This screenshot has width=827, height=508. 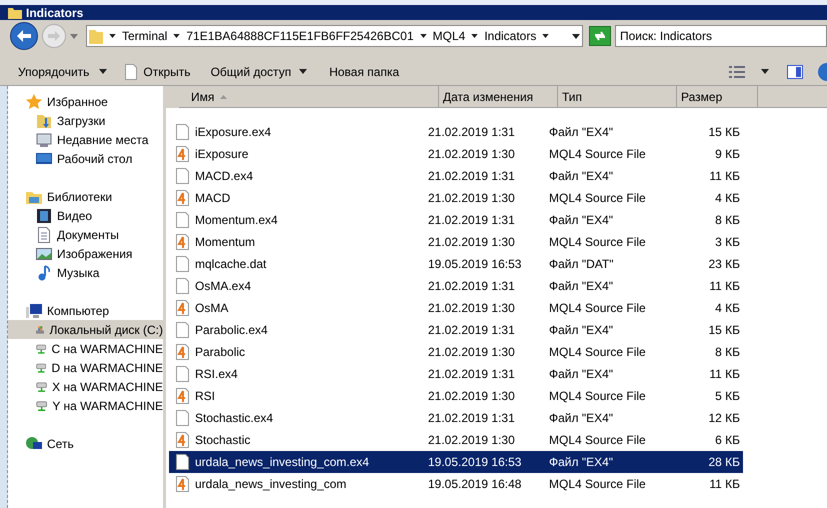 What do you see at coordinates (78, 311) in the screenshot?
I see `nav-group: Компьютер` at bounding box center [78, 311].